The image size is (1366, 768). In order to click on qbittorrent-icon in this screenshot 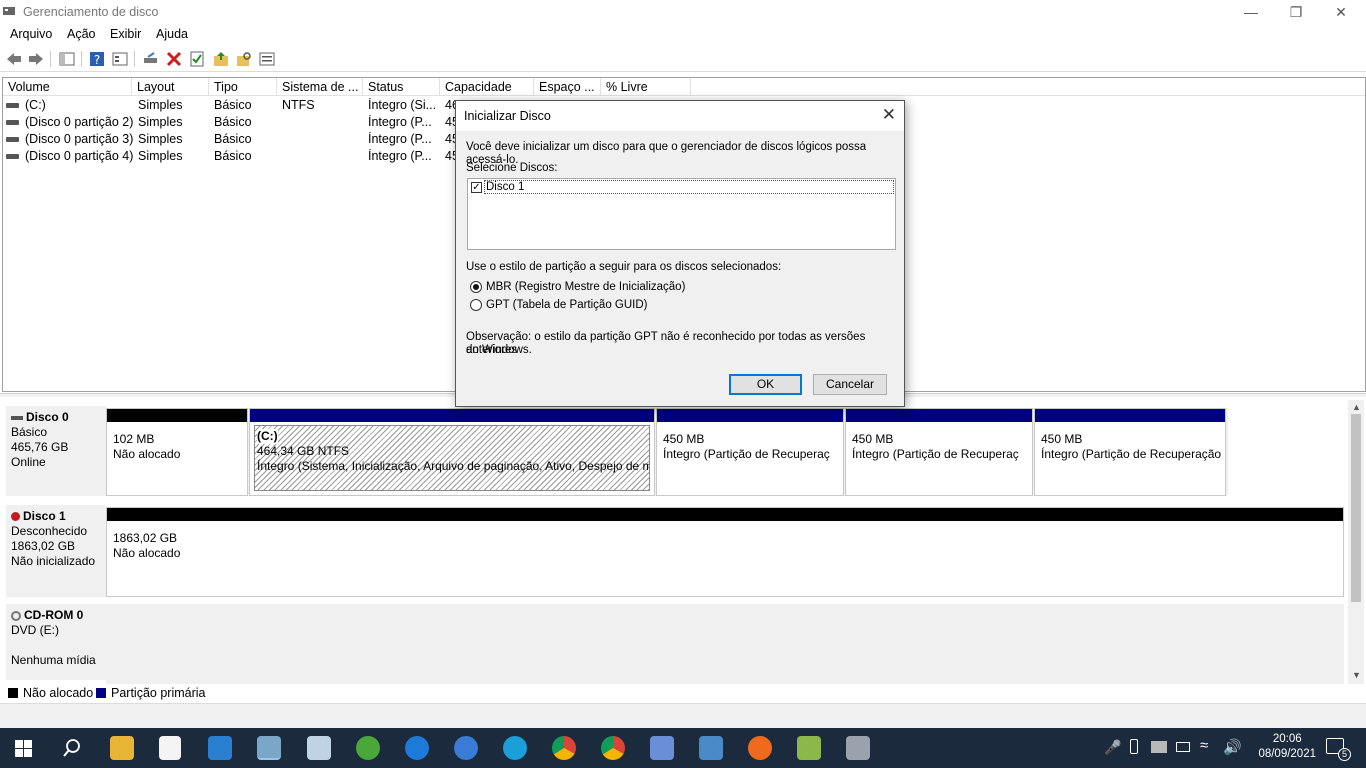, I will do `click(466, 748)`.